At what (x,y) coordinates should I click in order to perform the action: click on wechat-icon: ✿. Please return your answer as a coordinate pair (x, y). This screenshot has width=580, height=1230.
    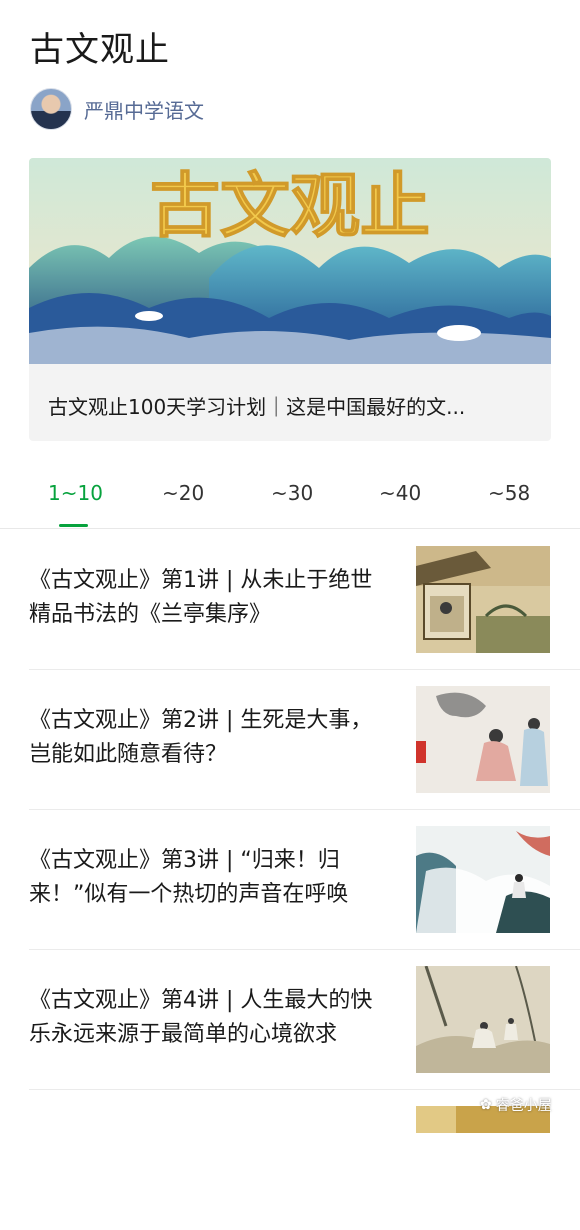
    Looking at the image, I should click on (486, 1105).